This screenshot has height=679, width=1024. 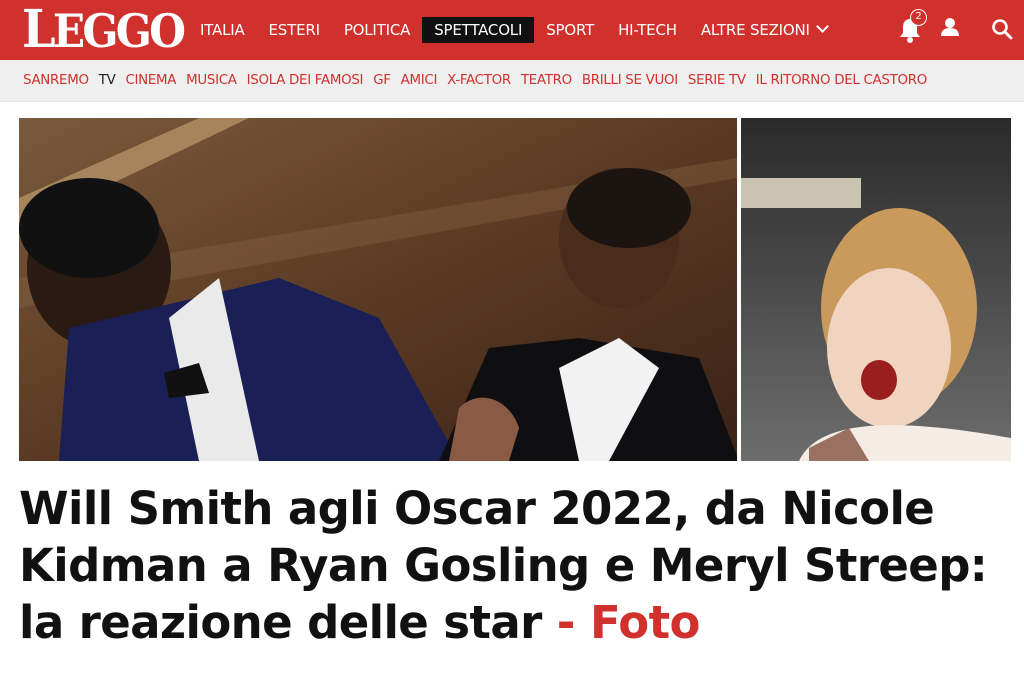 What do you see at coordinates (107, 80) in the screenshot?
I see `subnav-item-tv: TV` at bounding box center [107, 80].